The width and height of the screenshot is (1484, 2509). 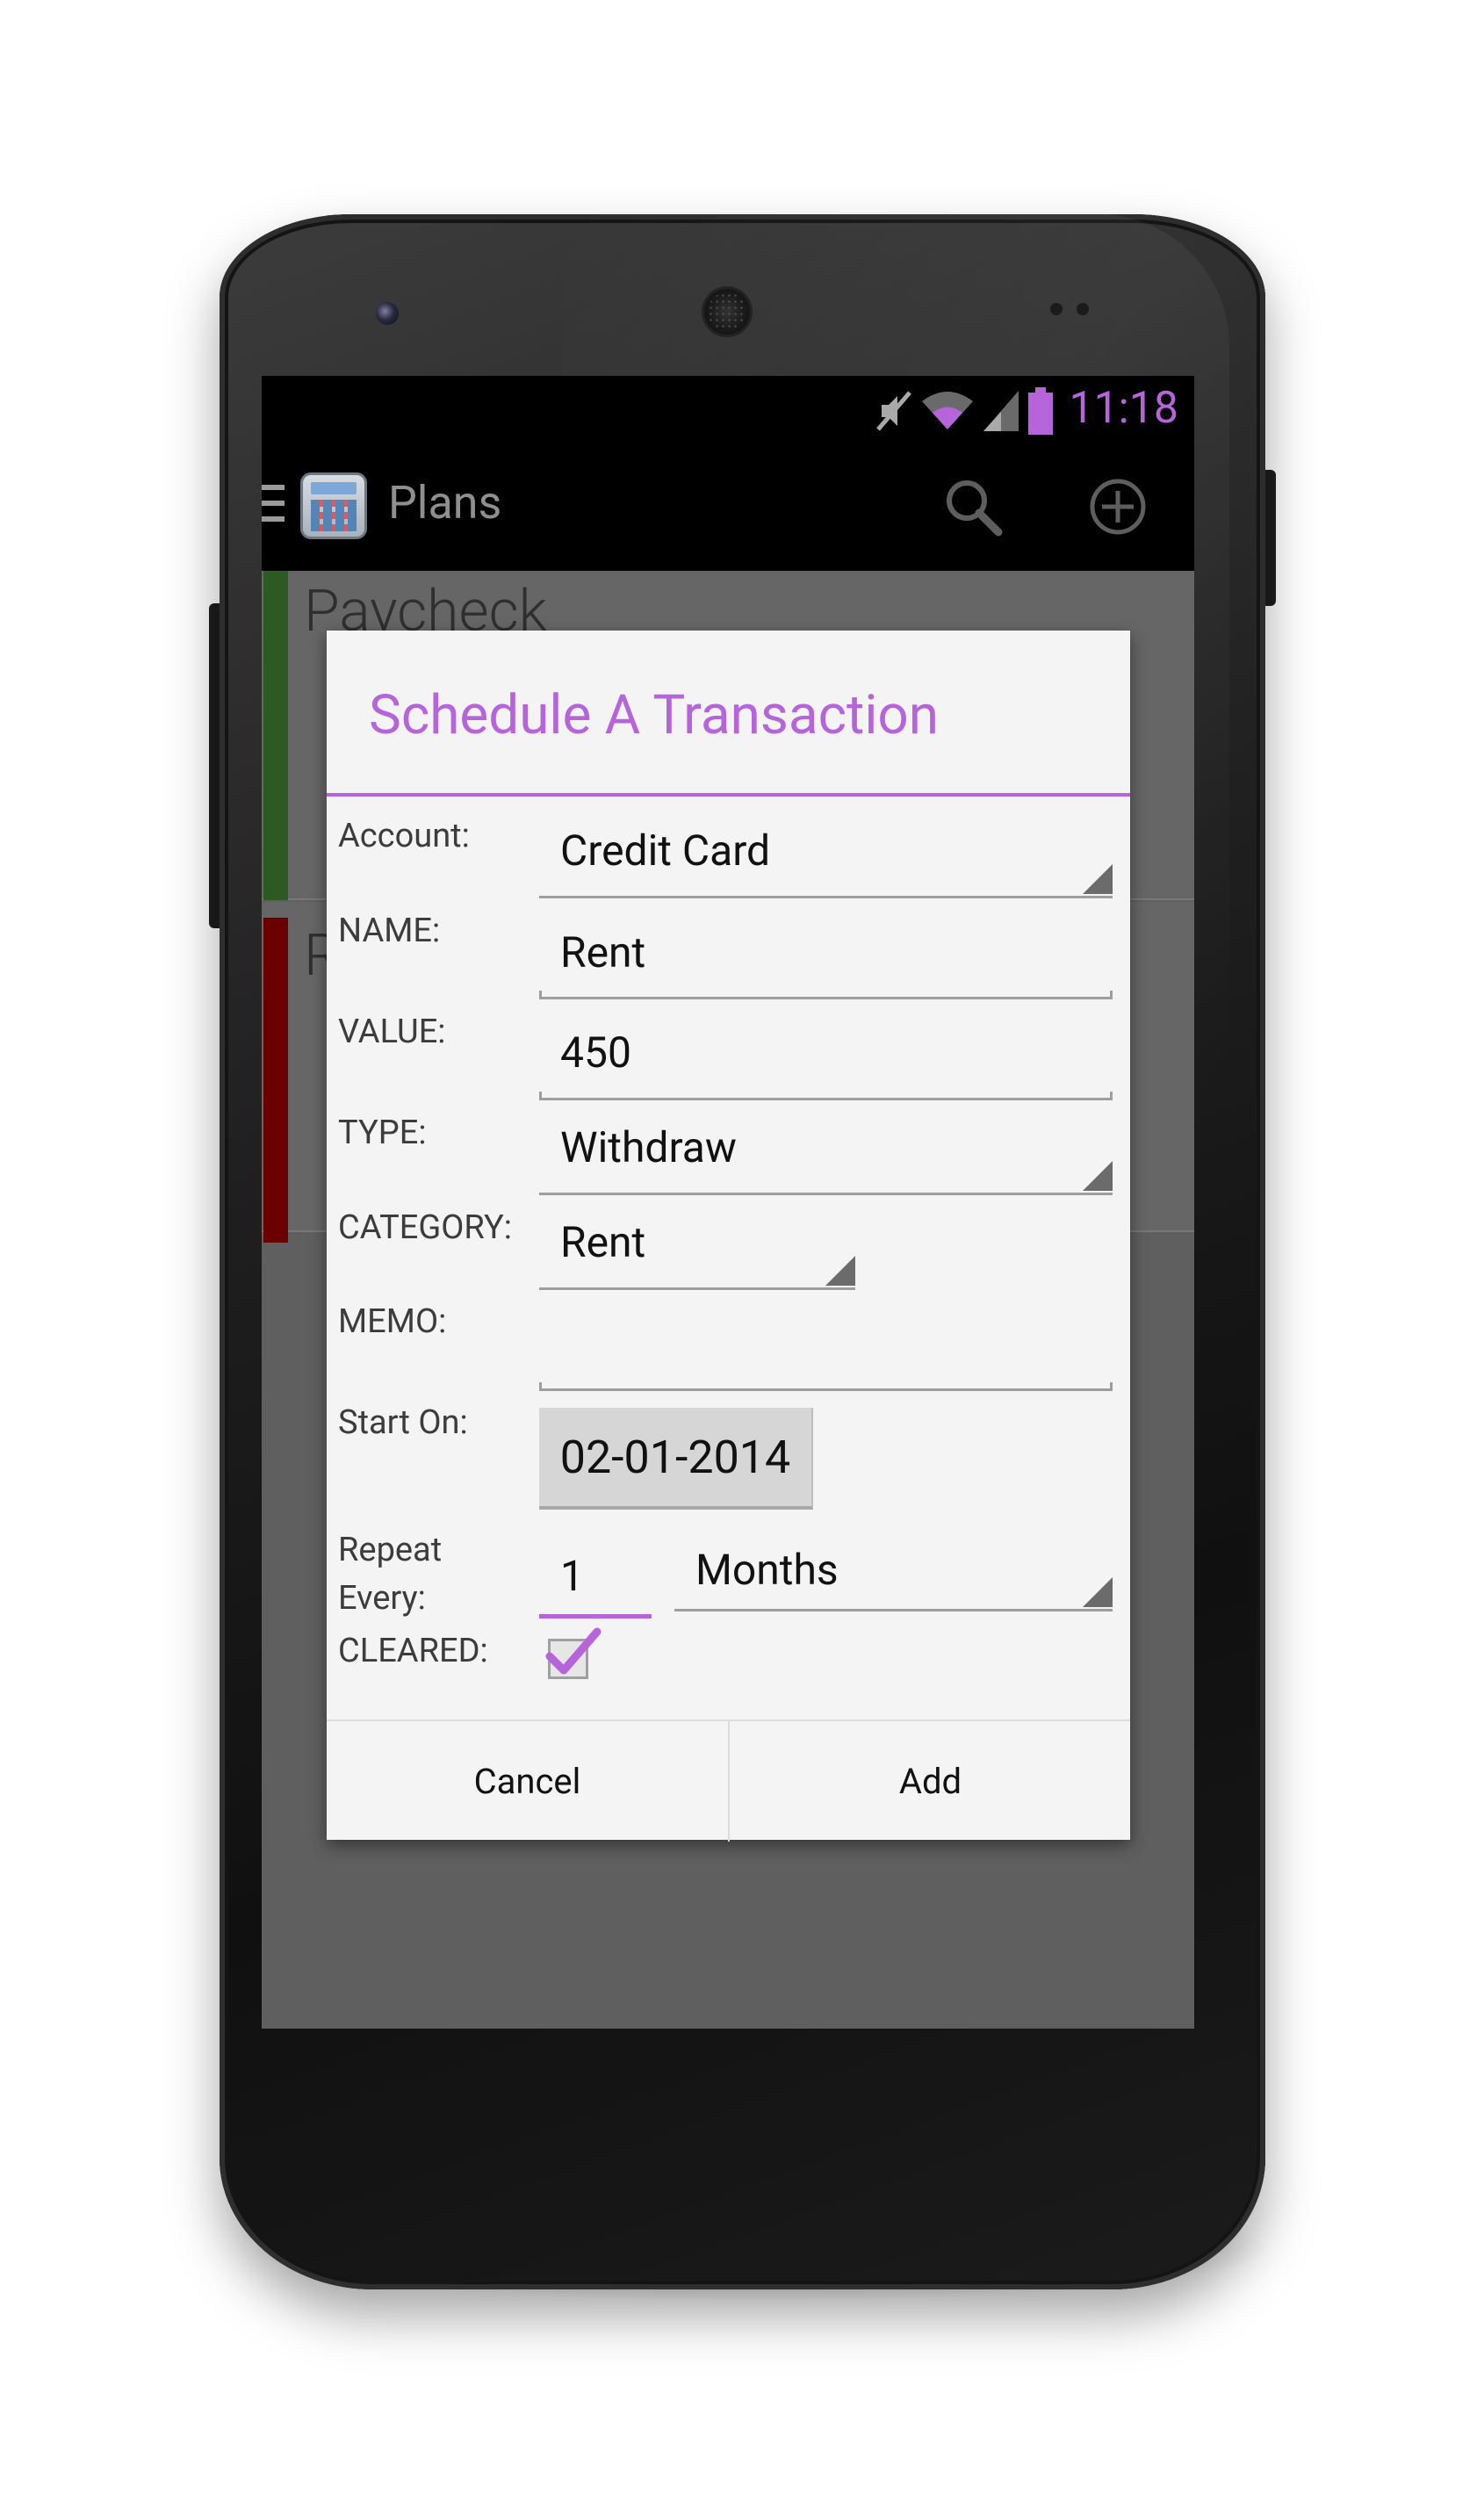 What do you see at coordinates (392, 1321) in the screenshot?
I see `memo-label: MEMO:` at bounding box center [392, 1321].